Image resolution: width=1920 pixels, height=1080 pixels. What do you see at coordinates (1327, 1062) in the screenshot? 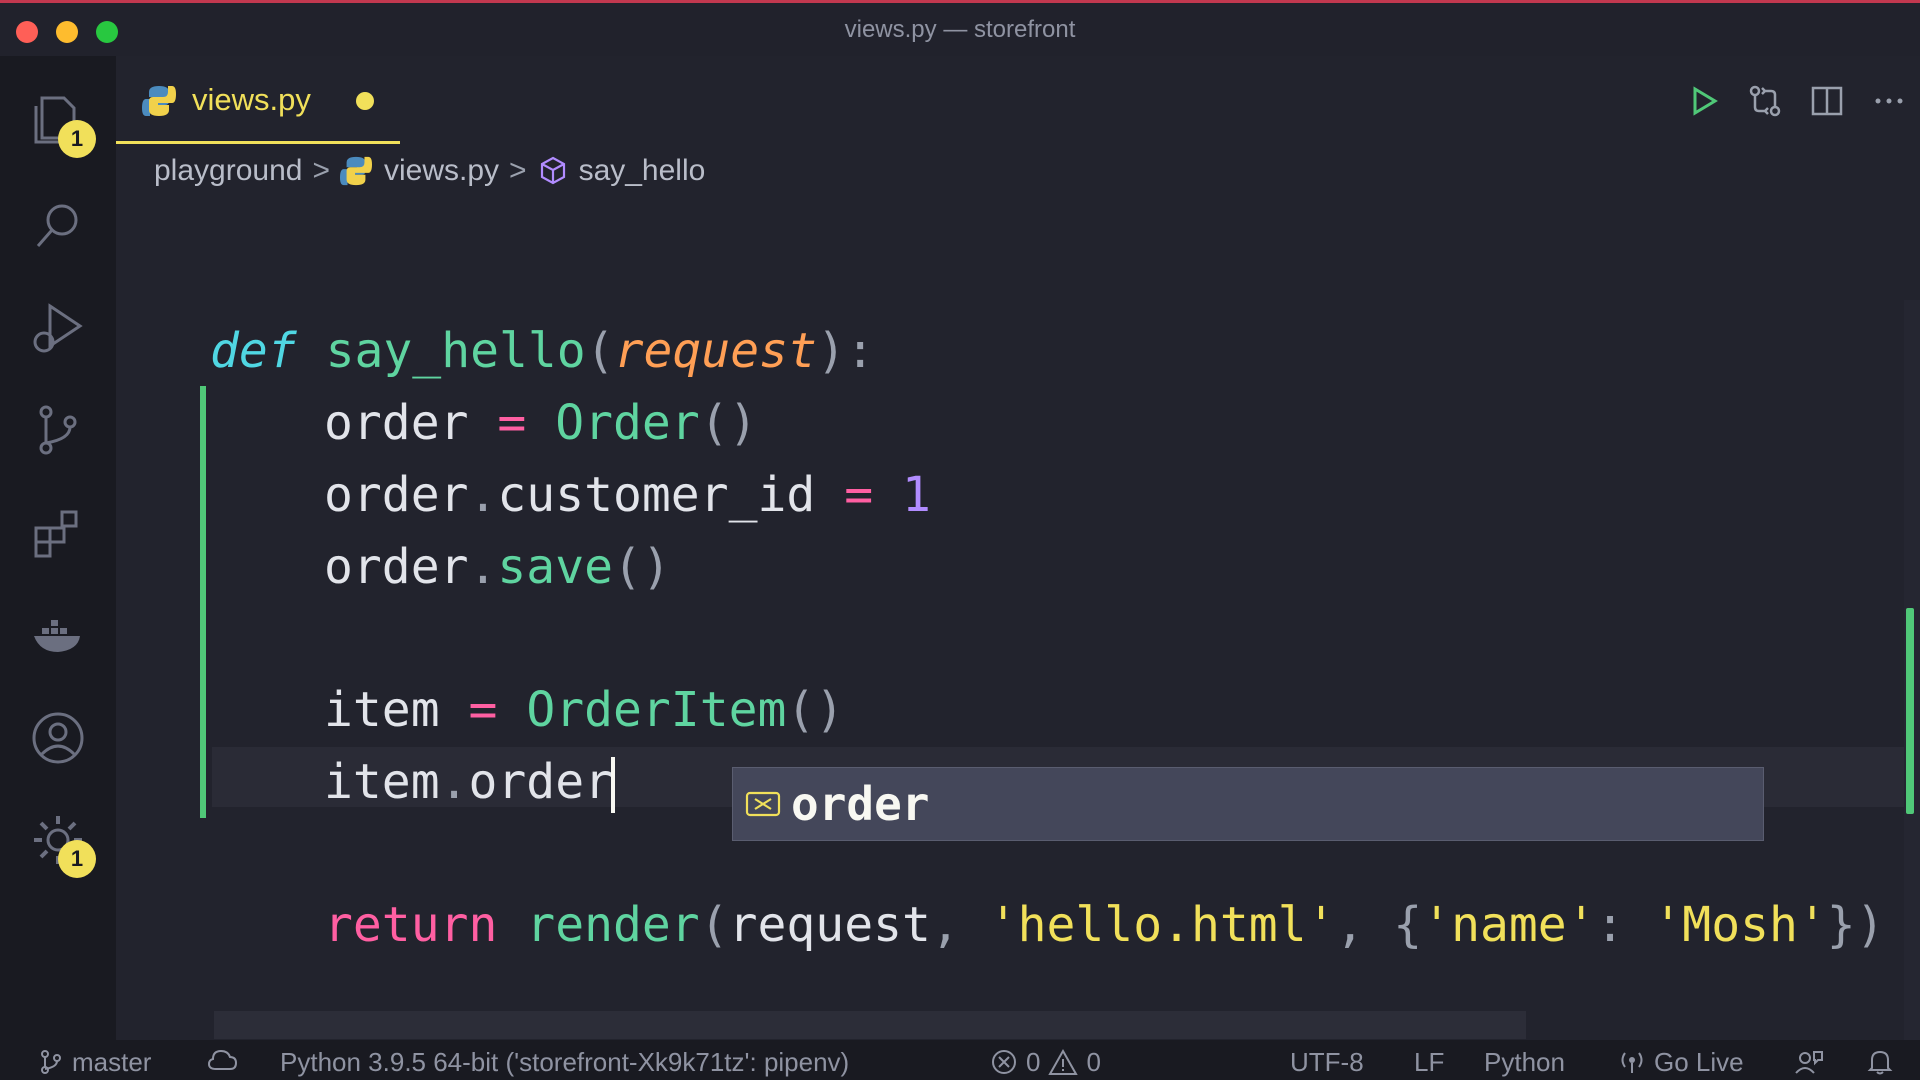
I see `encoding-indicator: UTF-8` at bounding box center [1327, 1062].